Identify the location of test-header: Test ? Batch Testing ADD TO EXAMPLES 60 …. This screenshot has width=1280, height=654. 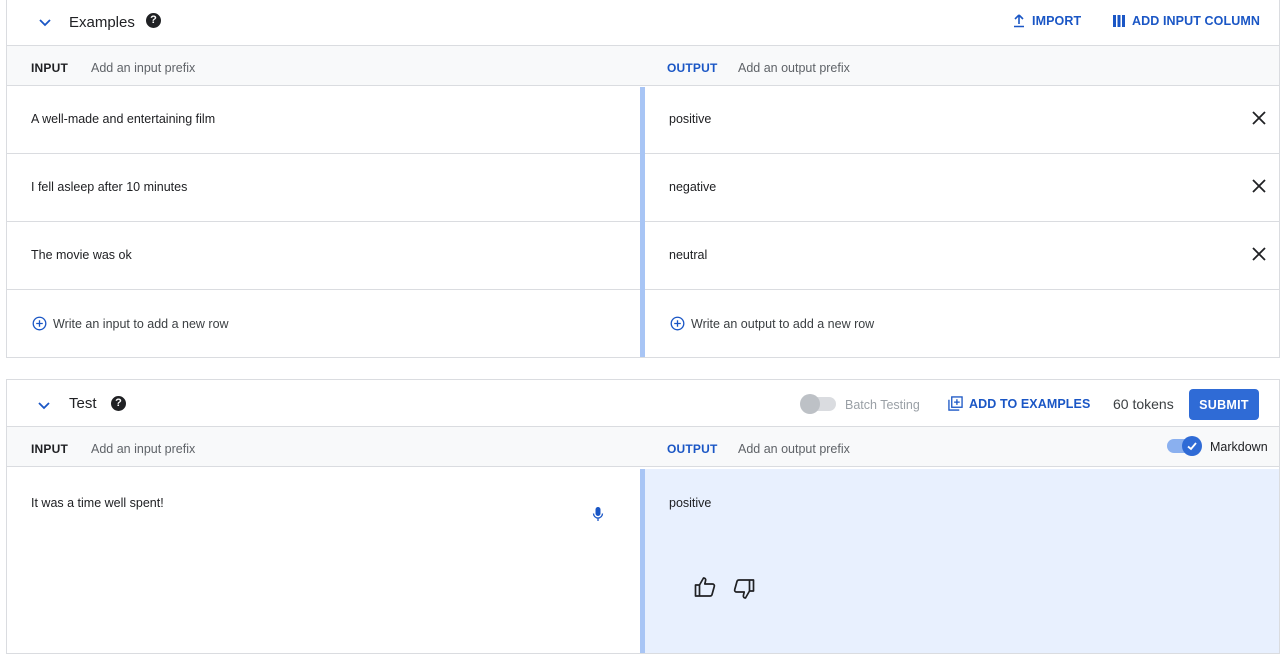
(643, 403).